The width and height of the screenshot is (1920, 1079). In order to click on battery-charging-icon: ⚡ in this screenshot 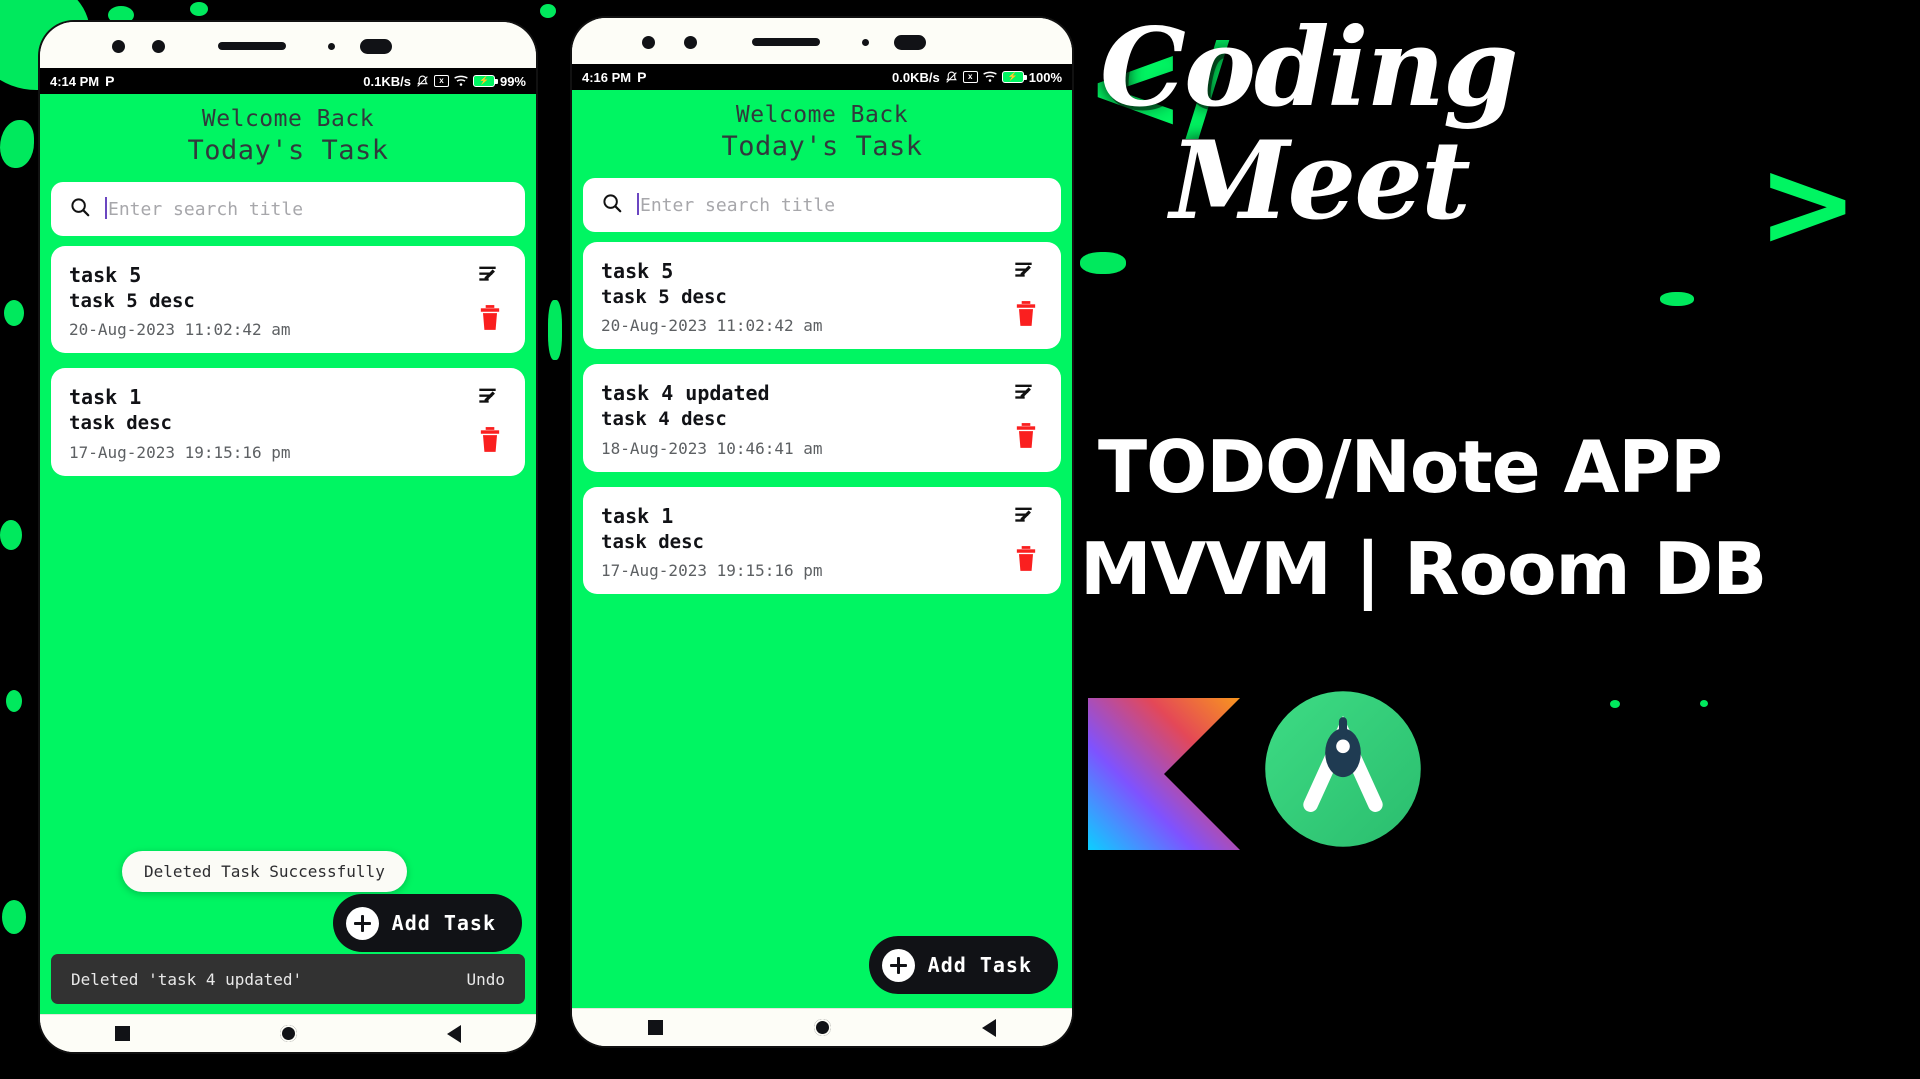, I will do `click(485, 81)`.